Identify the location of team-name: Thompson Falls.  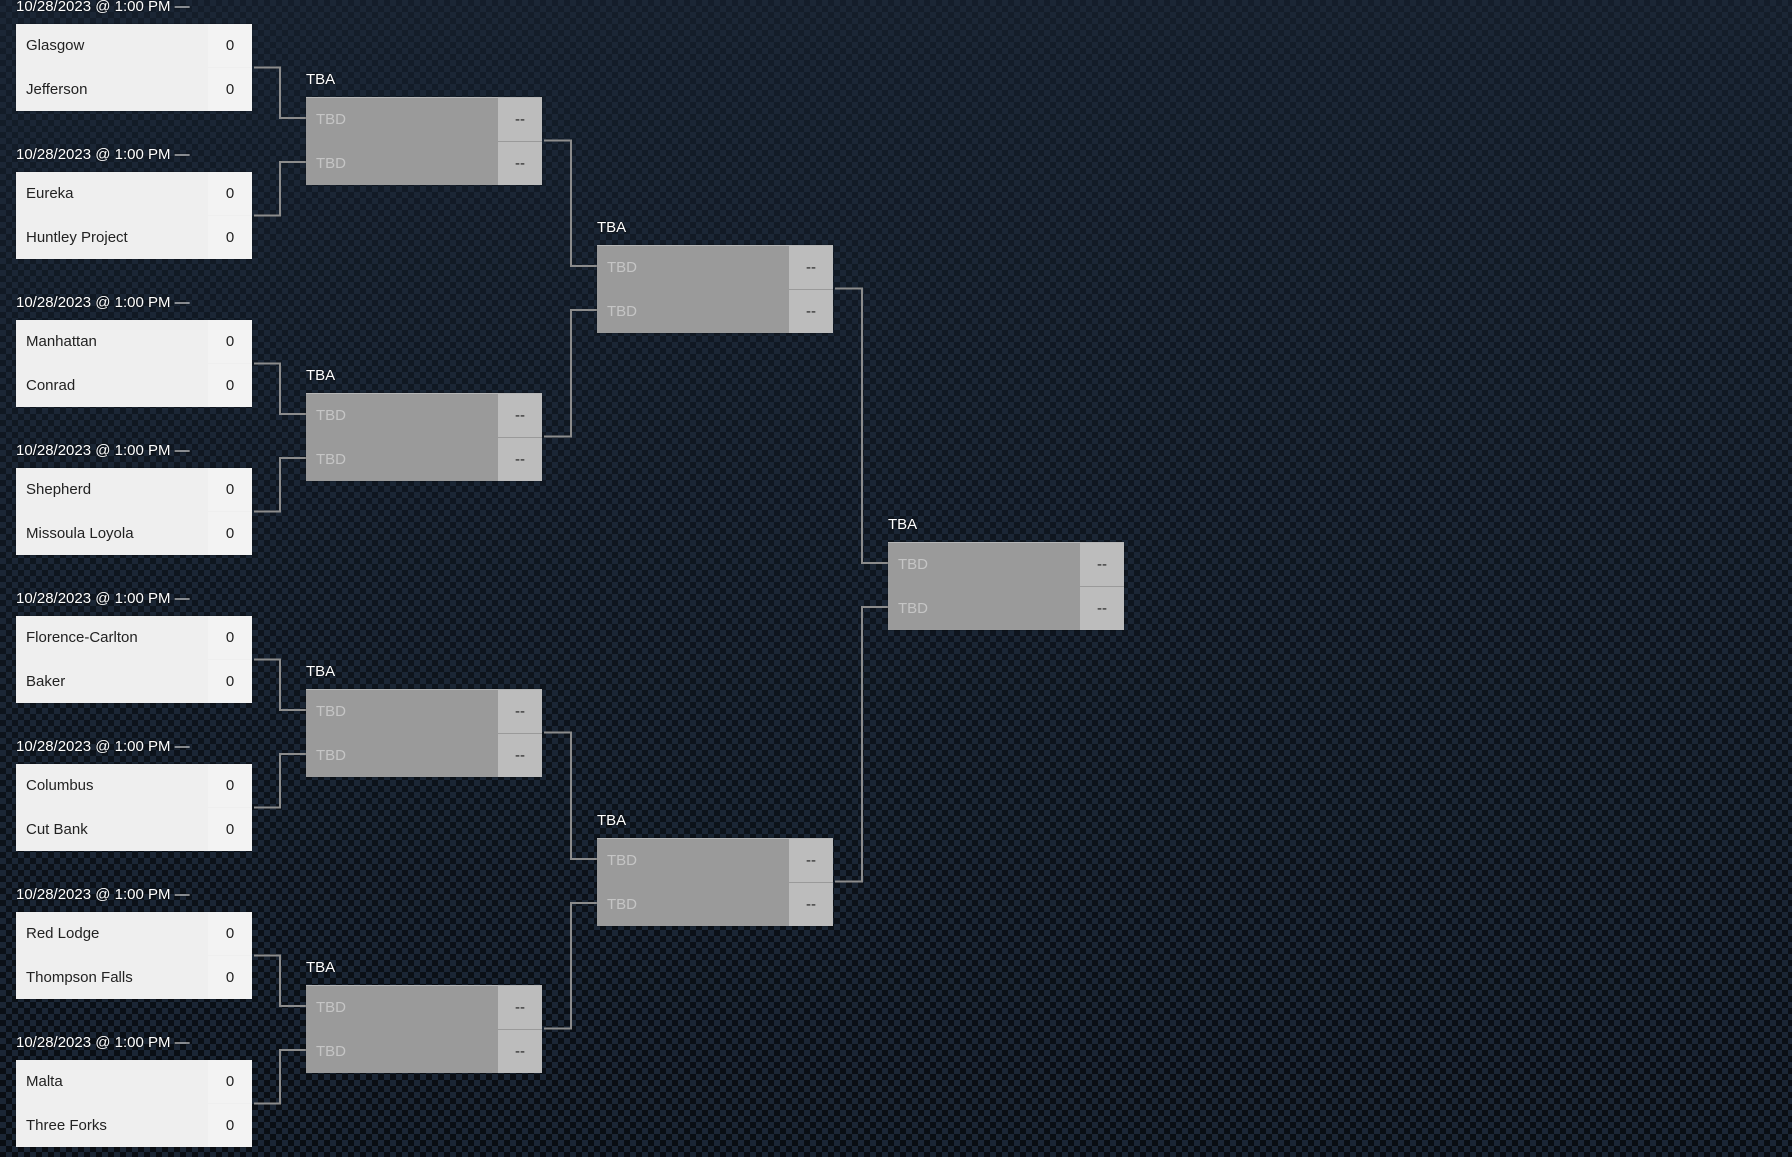
(79, 977).